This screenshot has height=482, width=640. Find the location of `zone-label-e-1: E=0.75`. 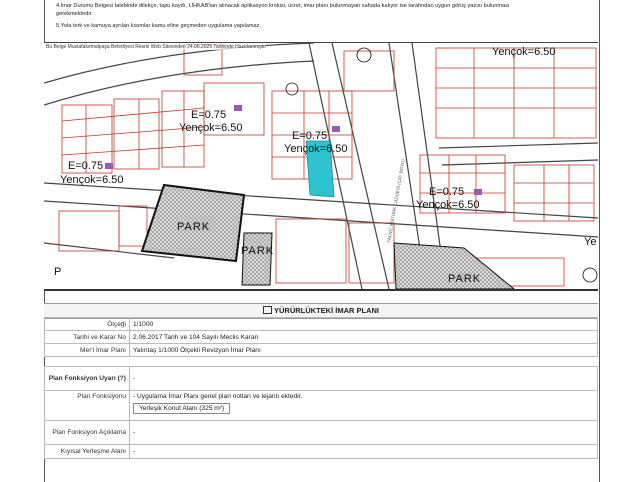

zone-label-e-1: E=0.75 is located at coordinates (208, 115).